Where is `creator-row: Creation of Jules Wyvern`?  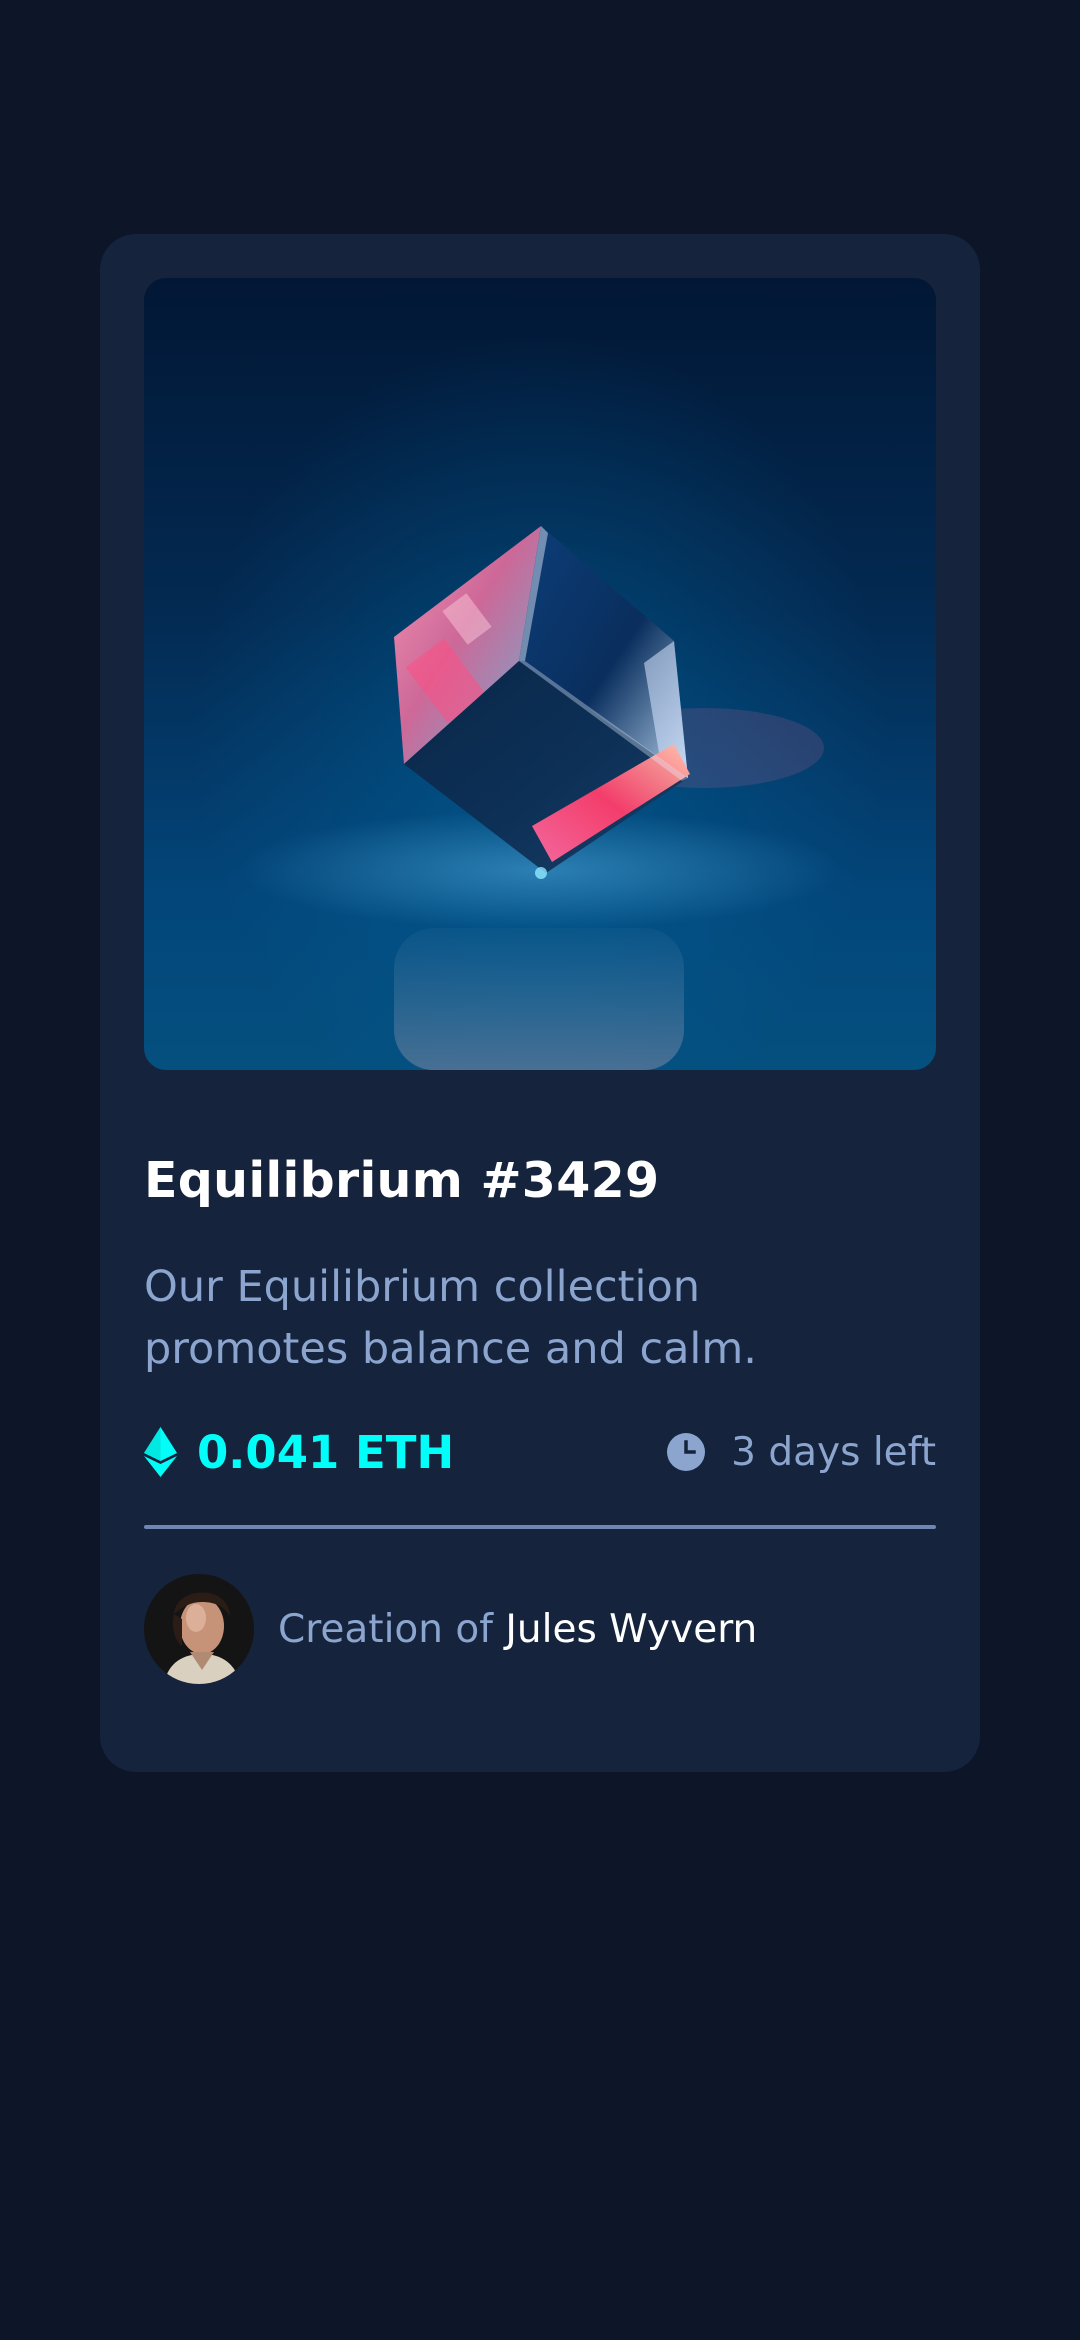
creator-row: Creation of Jules Wyvern is located at coordinates (450, 1629).